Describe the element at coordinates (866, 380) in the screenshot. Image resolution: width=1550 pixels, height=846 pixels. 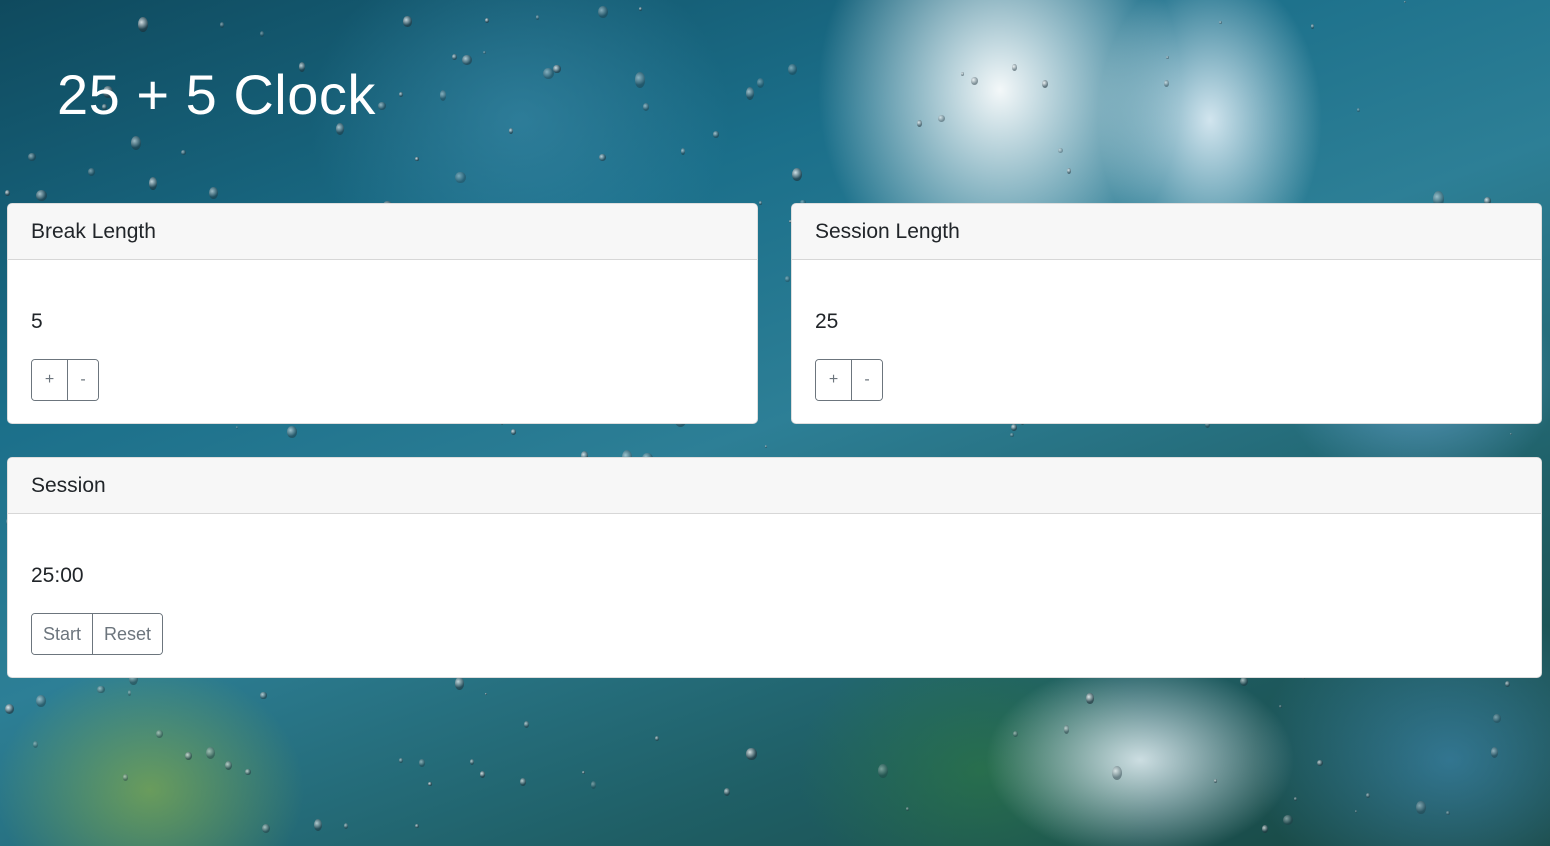
I see `session-decrement-button: -` at that location.